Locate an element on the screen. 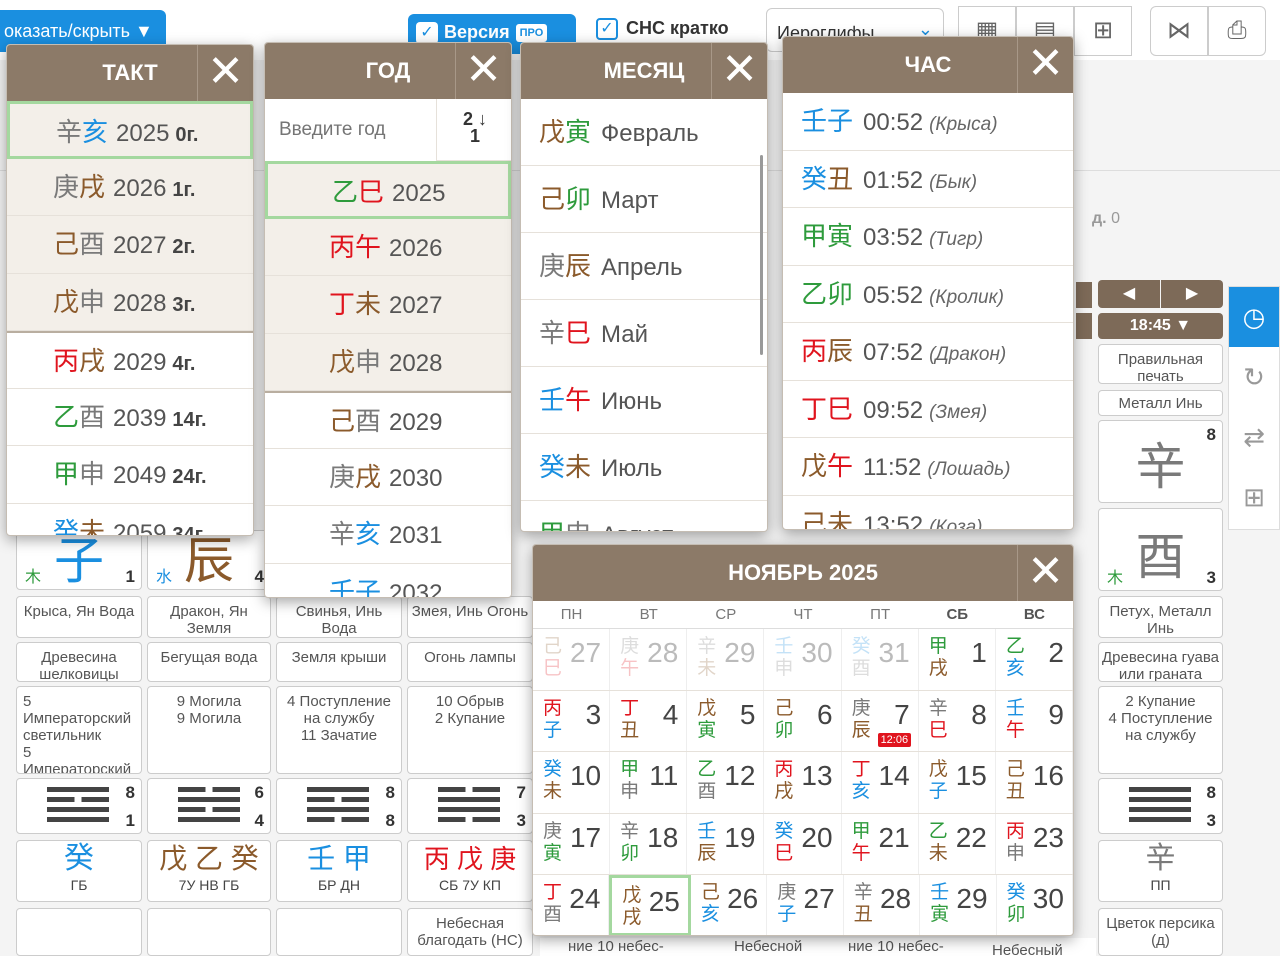 Image resolution: width=1280 pixels, height=956 pixels. day-number: 17 is located at coordinates (585, 837).